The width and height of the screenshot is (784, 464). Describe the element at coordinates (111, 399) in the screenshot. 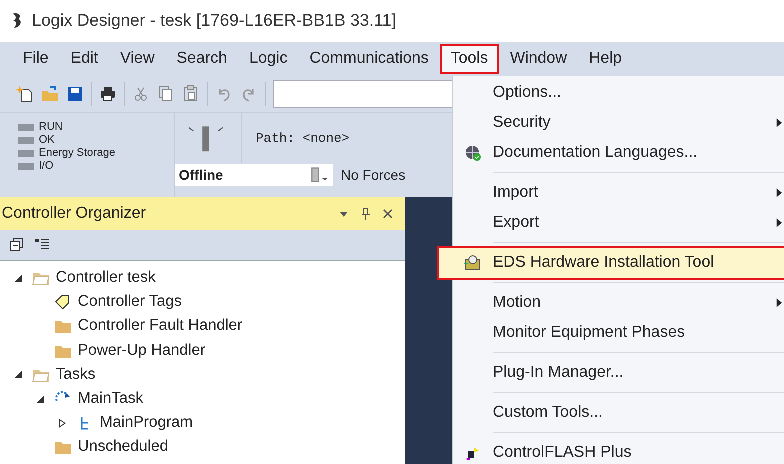

I see `tree-item: MainTask` at that location.